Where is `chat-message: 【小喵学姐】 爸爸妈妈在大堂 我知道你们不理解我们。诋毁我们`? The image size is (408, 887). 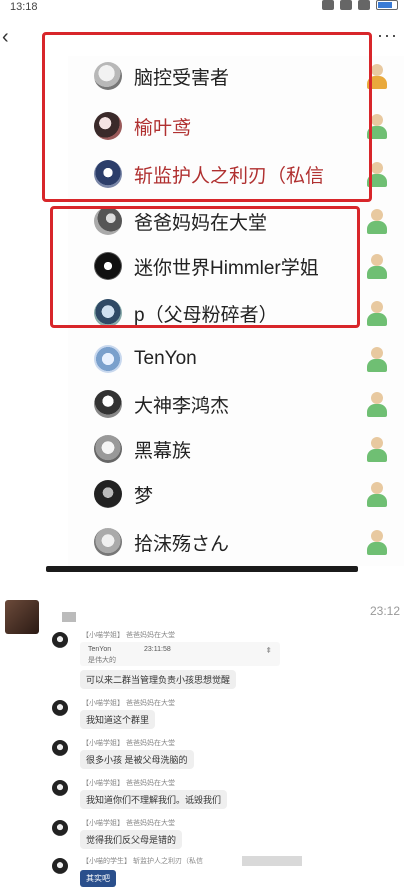
chat-message: 【小喵学姐】 爸爸妈妈在大堂 我知道你们不理解我们。诋毁我们 is located at coordinates (202, 796).